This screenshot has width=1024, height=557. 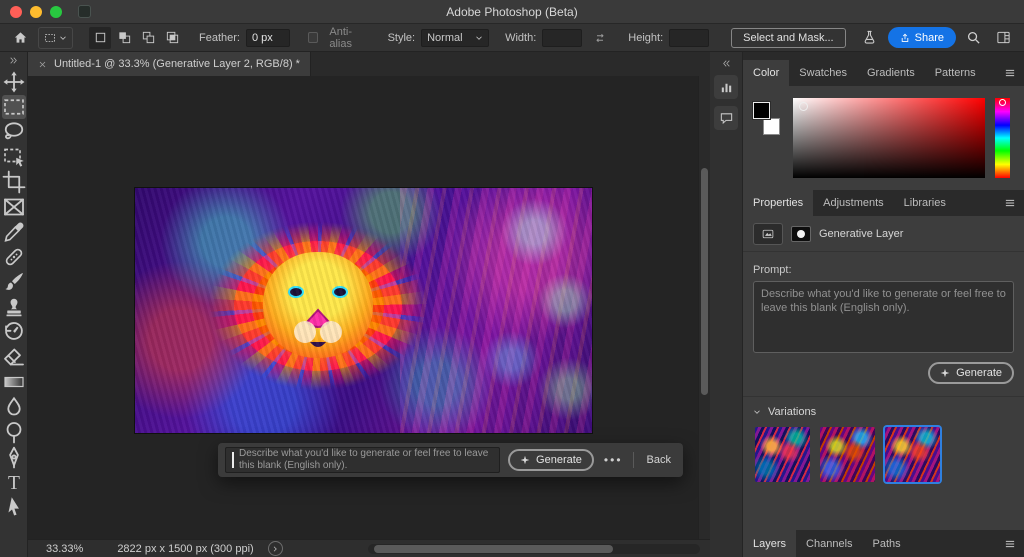 I want to click on tab-adjustments: Adjustments, so click(x=853, y=203).